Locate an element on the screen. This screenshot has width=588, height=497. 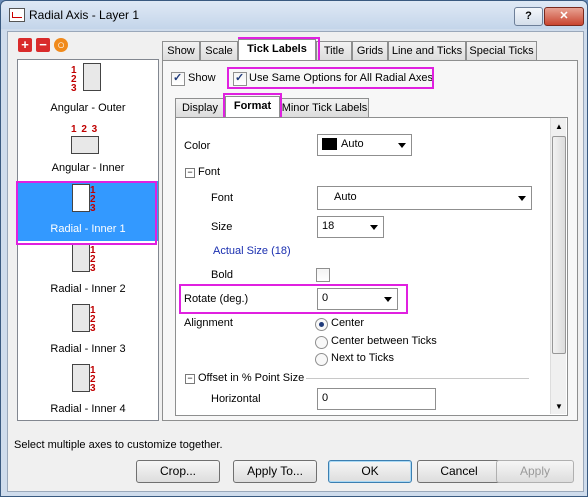
axis-item-radial-inner-4: 123 Radial - Inner 4 is located at coordinates (88, 390).